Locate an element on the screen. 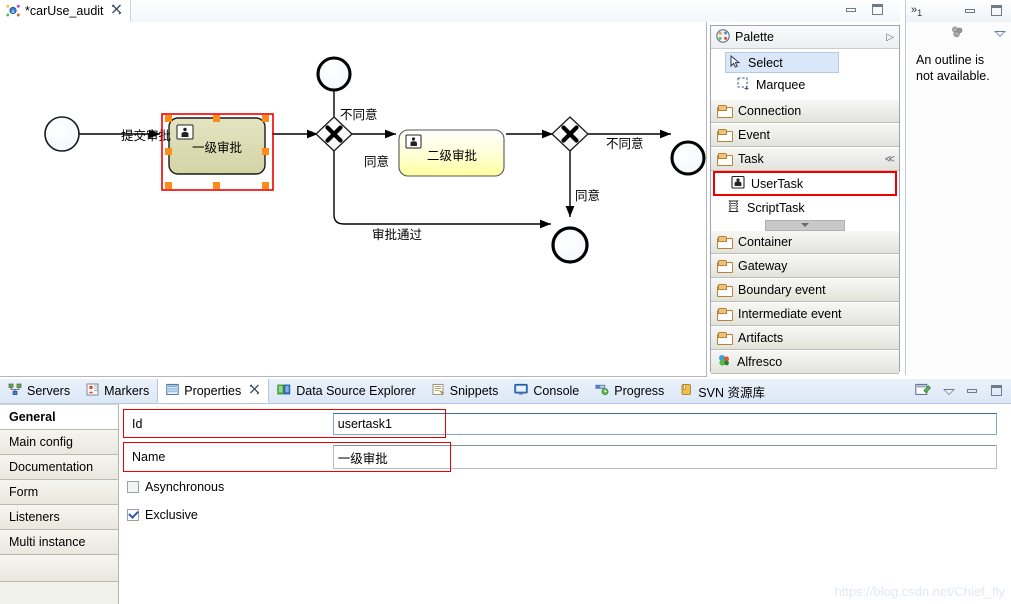 Image resolution: width=1011 pixels, height=604 pixels. properties-tab-listeners: Listeners is located at coordinates (59, 517).